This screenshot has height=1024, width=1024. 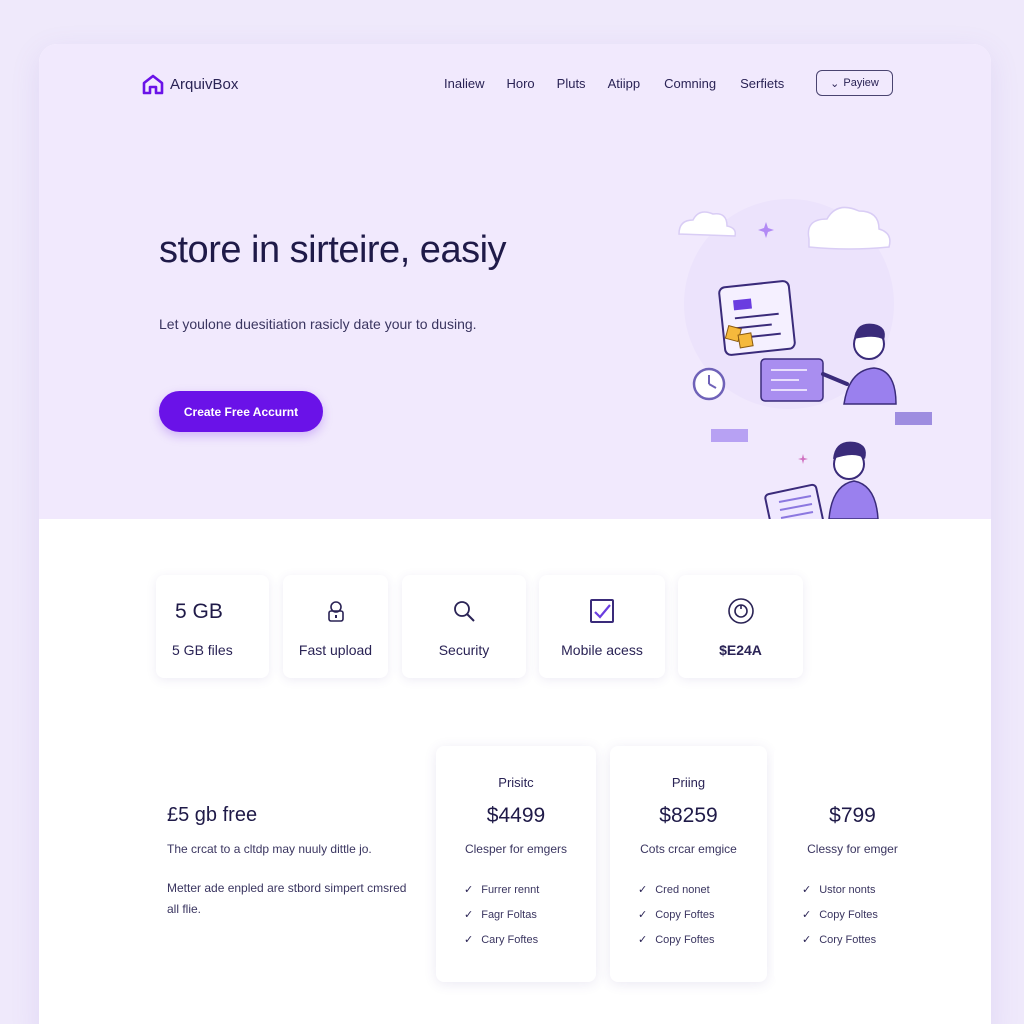 I want to click on free-plan-title: £5 gb free, so click(x=212, y=815).